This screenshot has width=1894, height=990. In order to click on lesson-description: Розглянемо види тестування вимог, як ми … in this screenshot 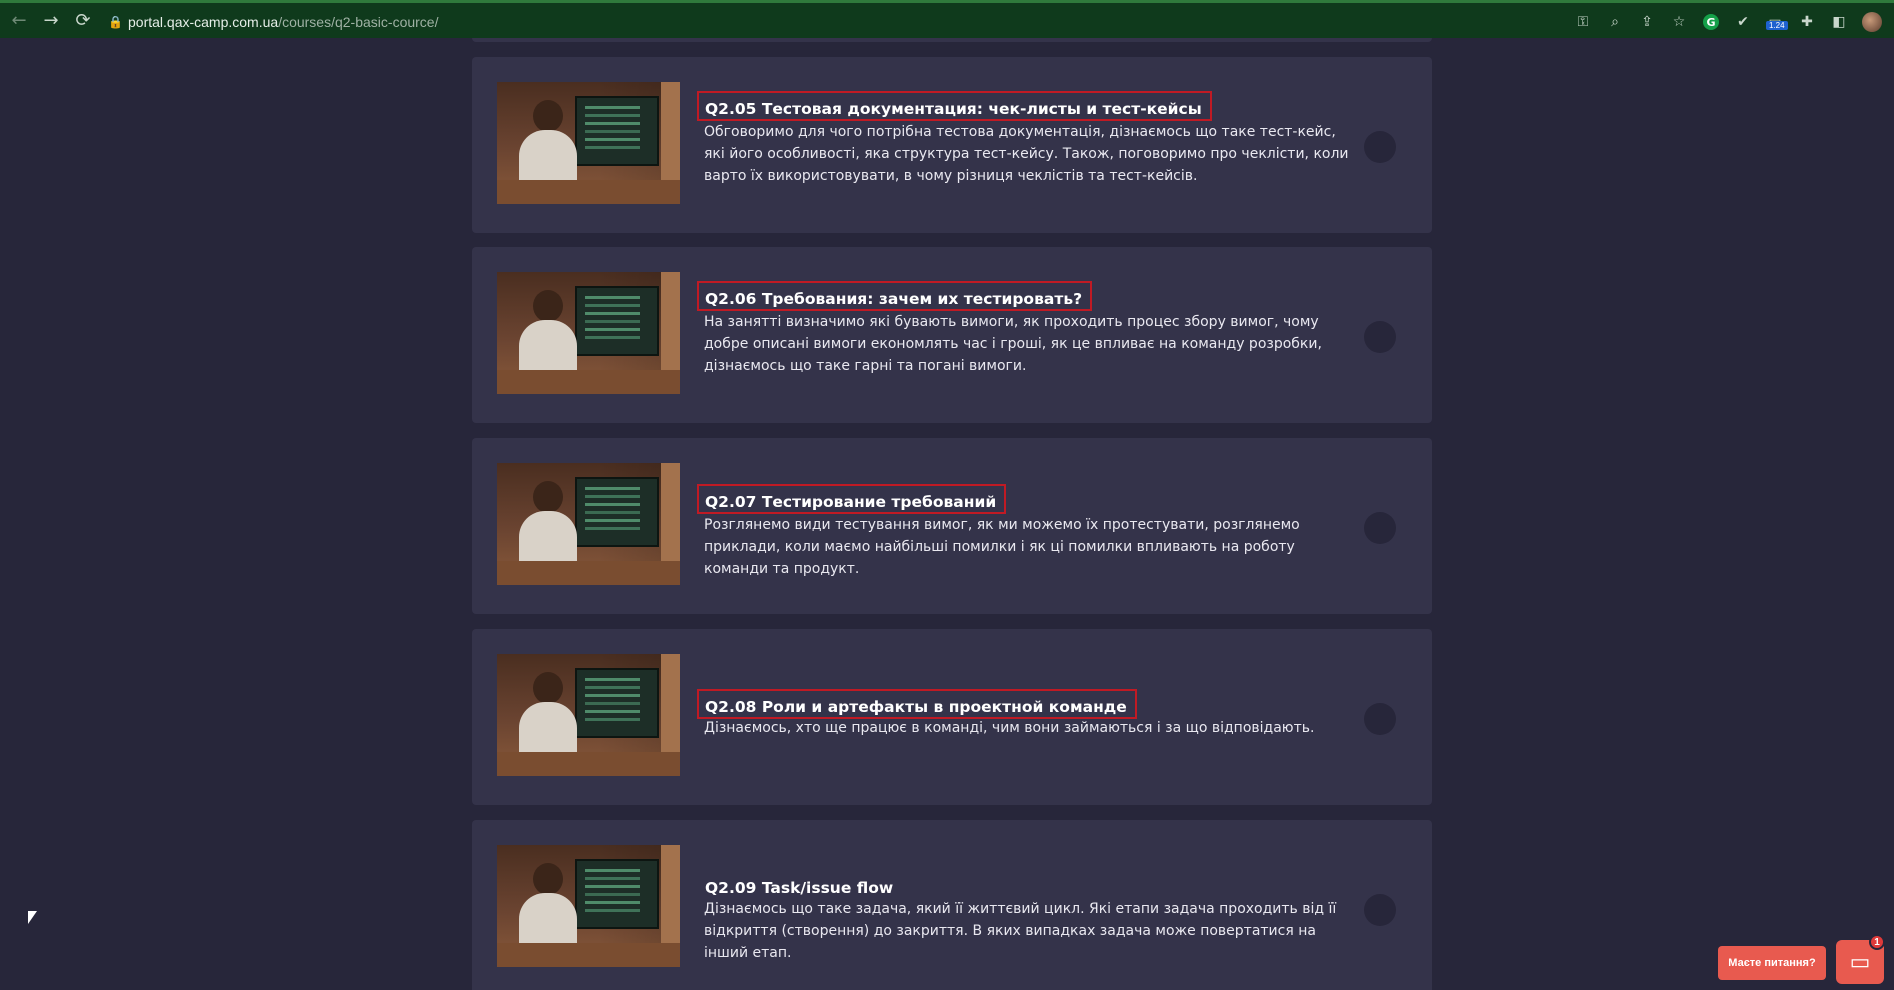, I will do `click(1002, 547)`.